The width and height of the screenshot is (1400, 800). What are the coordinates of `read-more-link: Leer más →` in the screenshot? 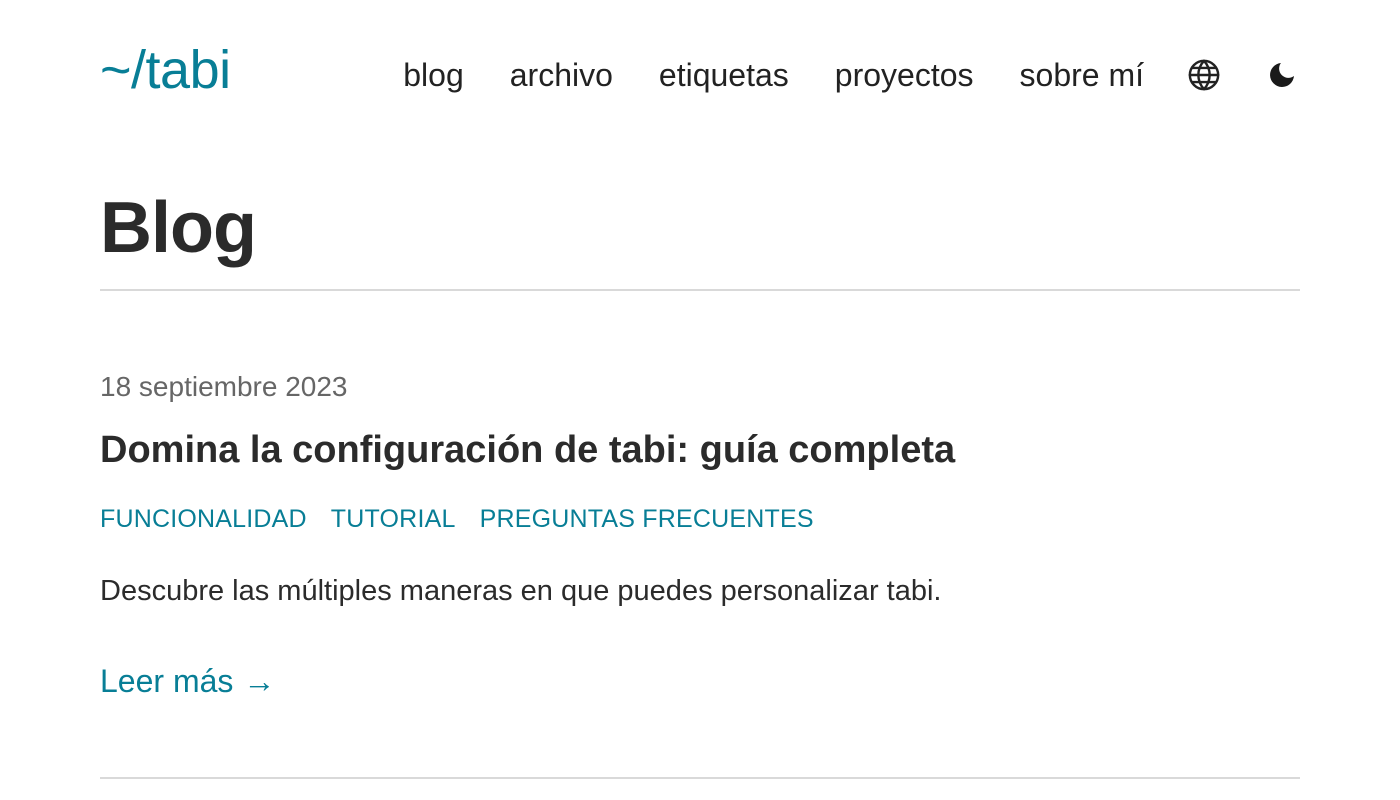 It's located at (187, 681).